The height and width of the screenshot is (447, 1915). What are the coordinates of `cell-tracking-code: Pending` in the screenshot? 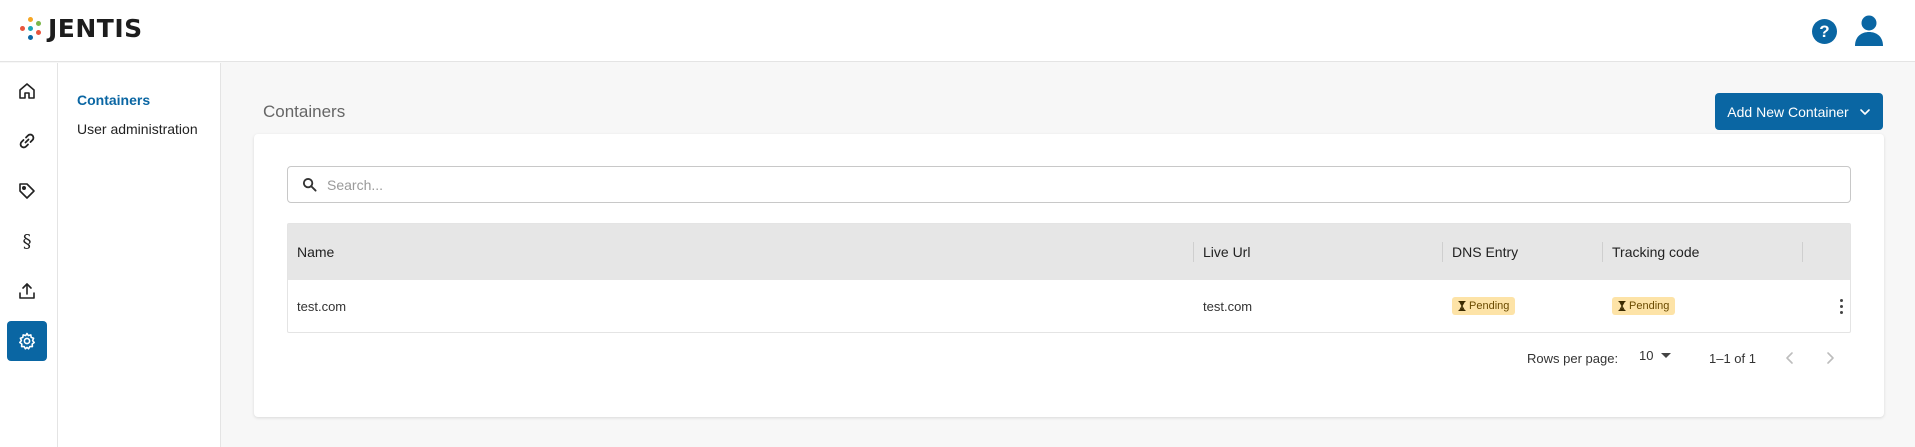 It's located at (1644, 306).